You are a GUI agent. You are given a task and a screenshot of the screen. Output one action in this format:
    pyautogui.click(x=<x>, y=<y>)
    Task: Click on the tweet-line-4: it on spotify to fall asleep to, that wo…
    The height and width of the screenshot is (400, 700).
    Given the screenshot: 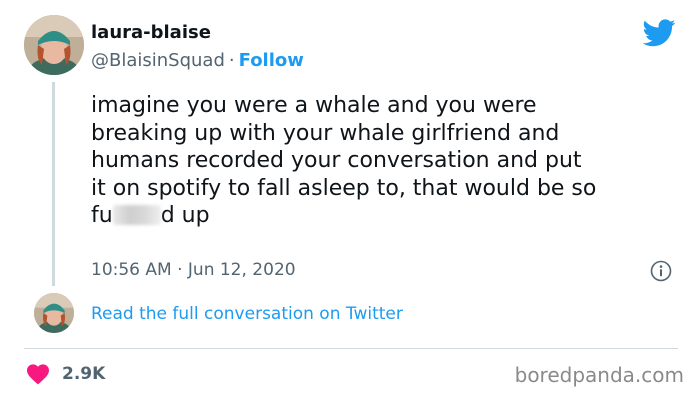 What is the action you would take?
    pyautogui.click(x=344, y=188)
    